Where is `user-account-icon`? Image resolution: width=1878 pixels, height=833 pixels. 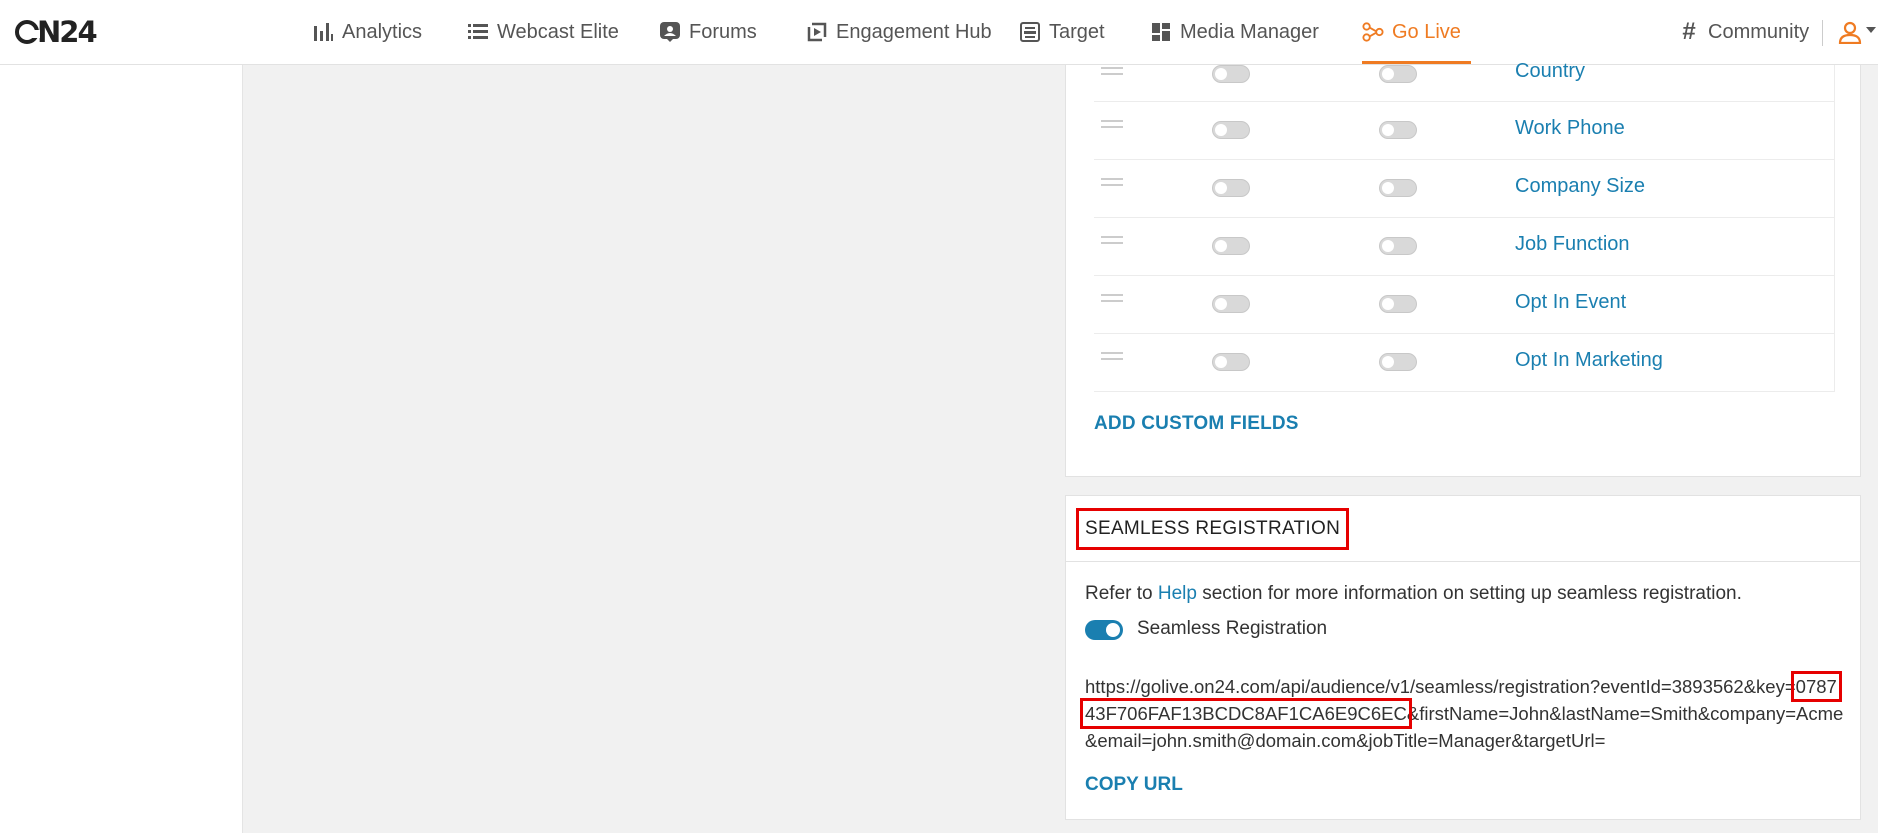 user-account-icon is located at coordinates (1851, 33).